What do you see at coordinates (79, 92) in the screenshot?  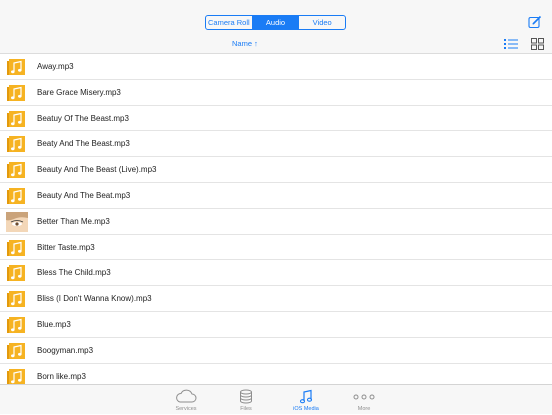 I see `file-name: Bare Grace Misery.mp3` at bounding box center [79, 92].